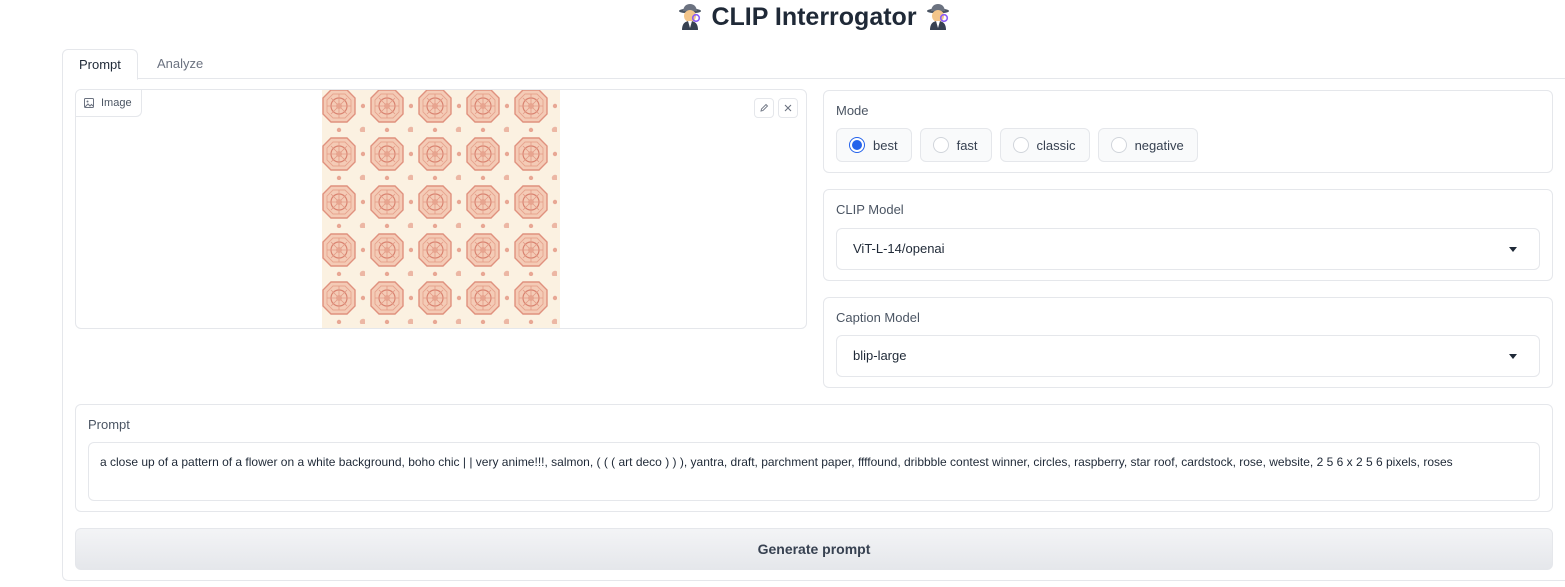 The image size is (1565, 587). Describe the element at coordinates (899, 248) in the screenshot. I see `clip-model-value: ViT-L-14/openai` at that location.